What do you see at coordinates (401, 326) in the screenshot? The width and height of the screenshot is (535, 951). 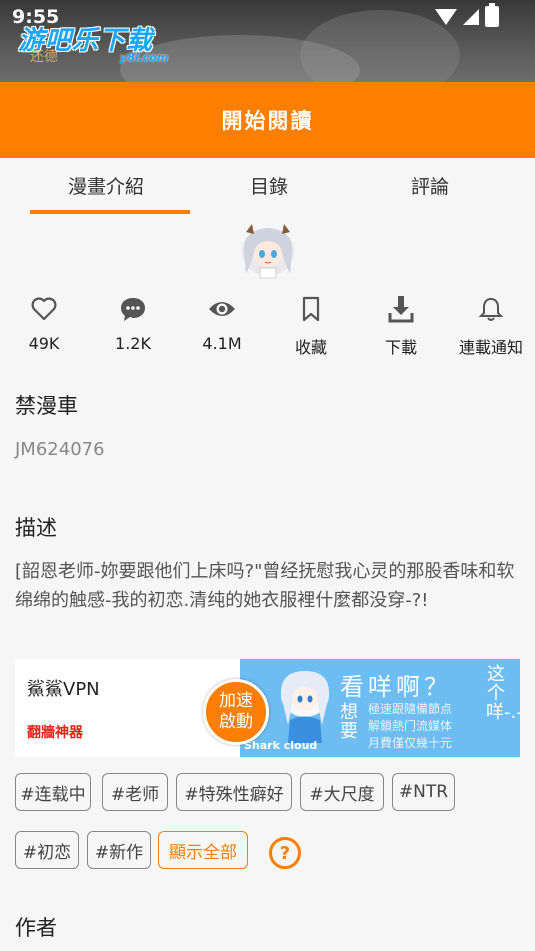 I see `download-button: 下載` at bounding box center [401, 326].